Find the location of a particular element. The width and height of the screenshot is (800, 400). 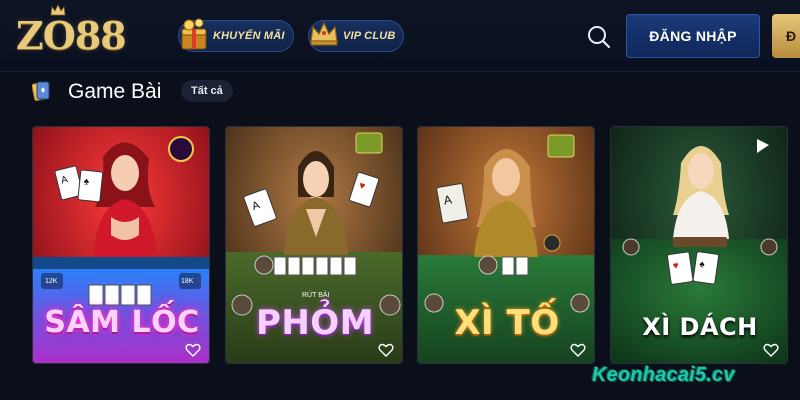

nav-vip-club-label: VIP CLUB is located at coordinates (369, 36).